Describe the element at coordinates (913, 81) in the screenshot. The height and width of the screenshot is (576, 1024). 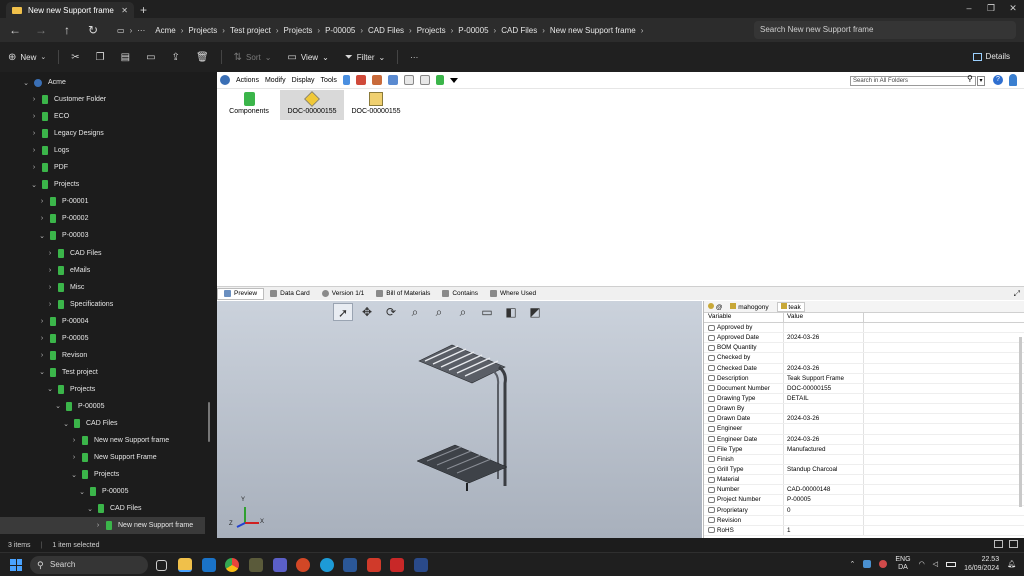
I see `pdm-search-input: Search in All Folders` at that location.